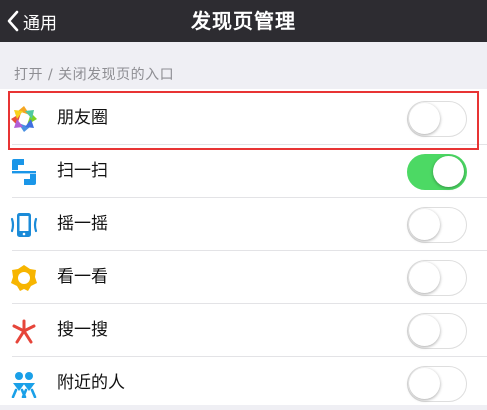 The width and height of the screenshot is (487, 410). I want to click on top-stories-toggle, so click(437, 278).